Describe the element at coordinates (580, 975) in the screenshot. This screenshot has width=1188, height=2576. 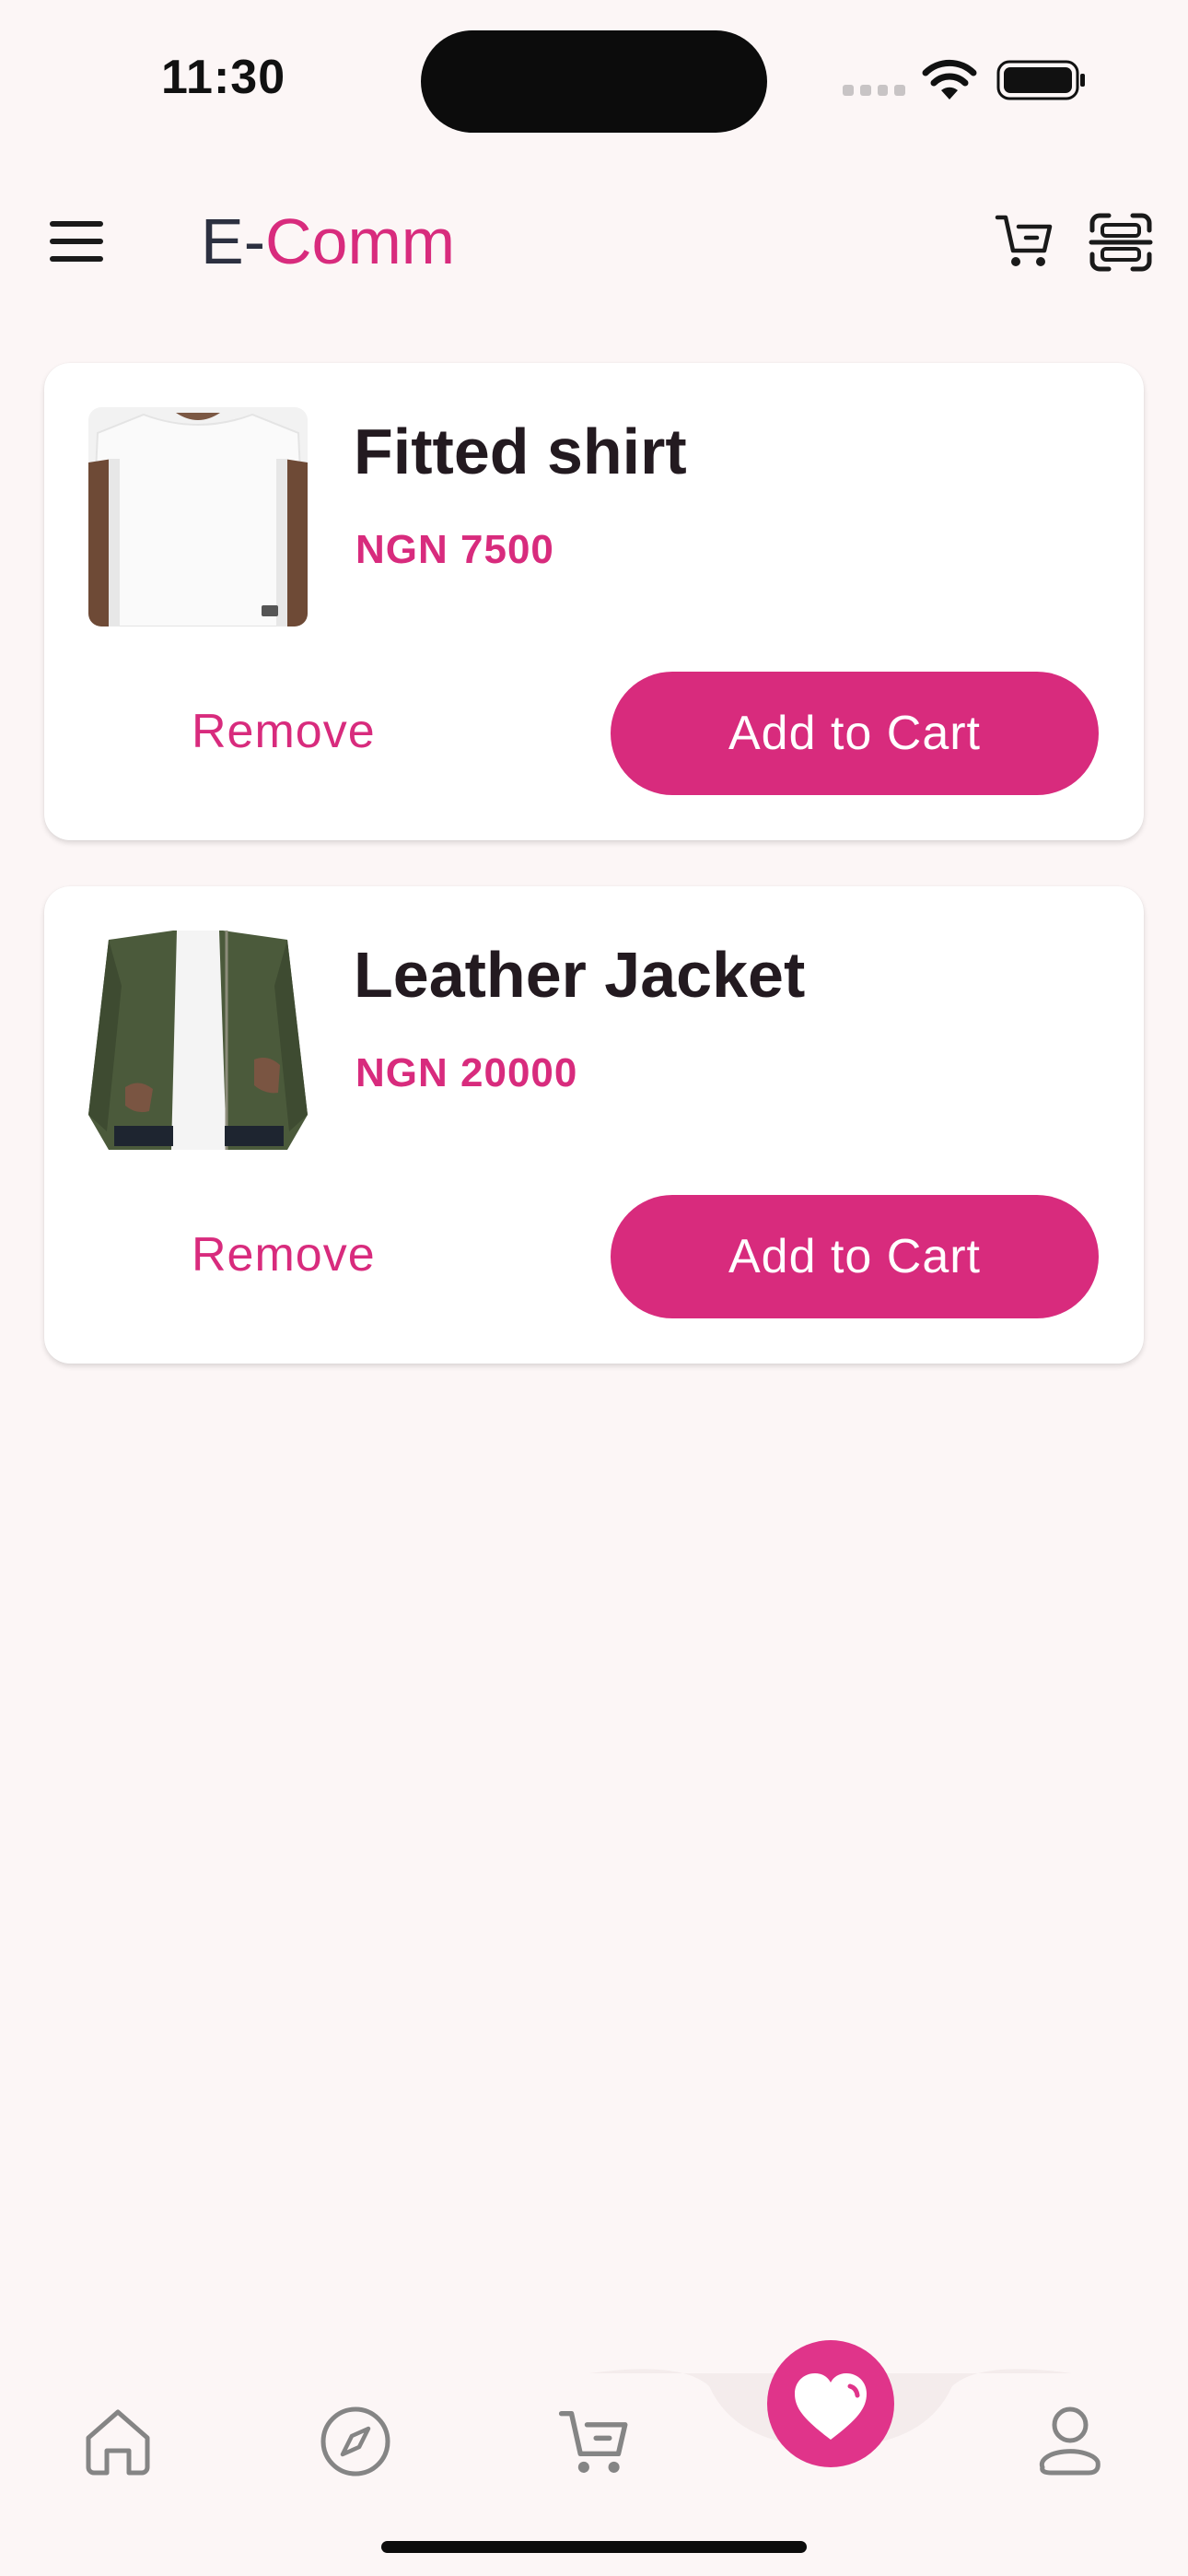
I see `product-name: Leather Jacket` at that location.